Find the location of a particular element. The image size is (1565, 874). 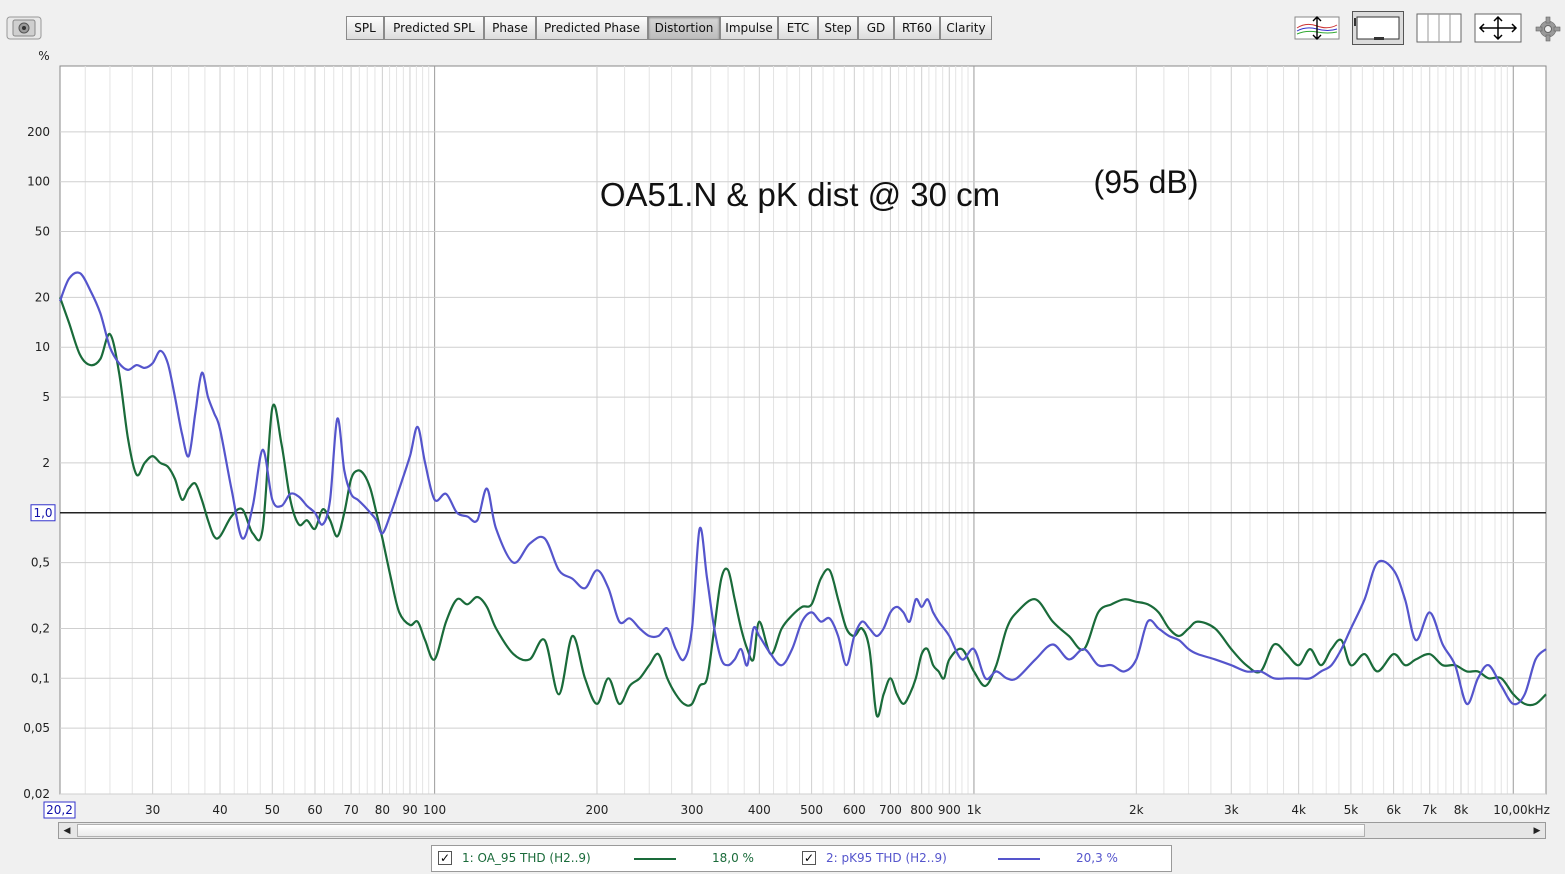

x-tick-label: 60 is located at coordinates (314, 810).